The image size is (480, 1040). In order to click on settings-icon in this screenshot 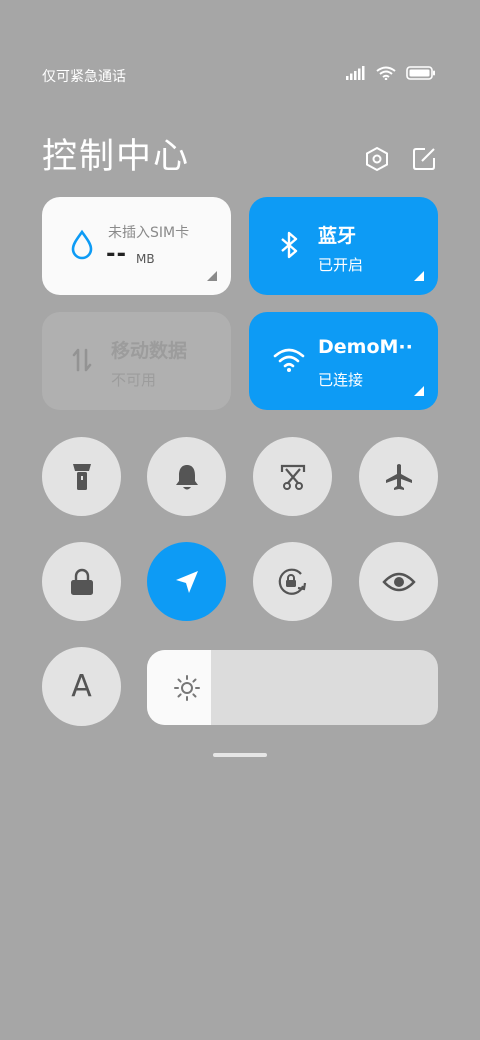, I will do `click(377, 159)`.